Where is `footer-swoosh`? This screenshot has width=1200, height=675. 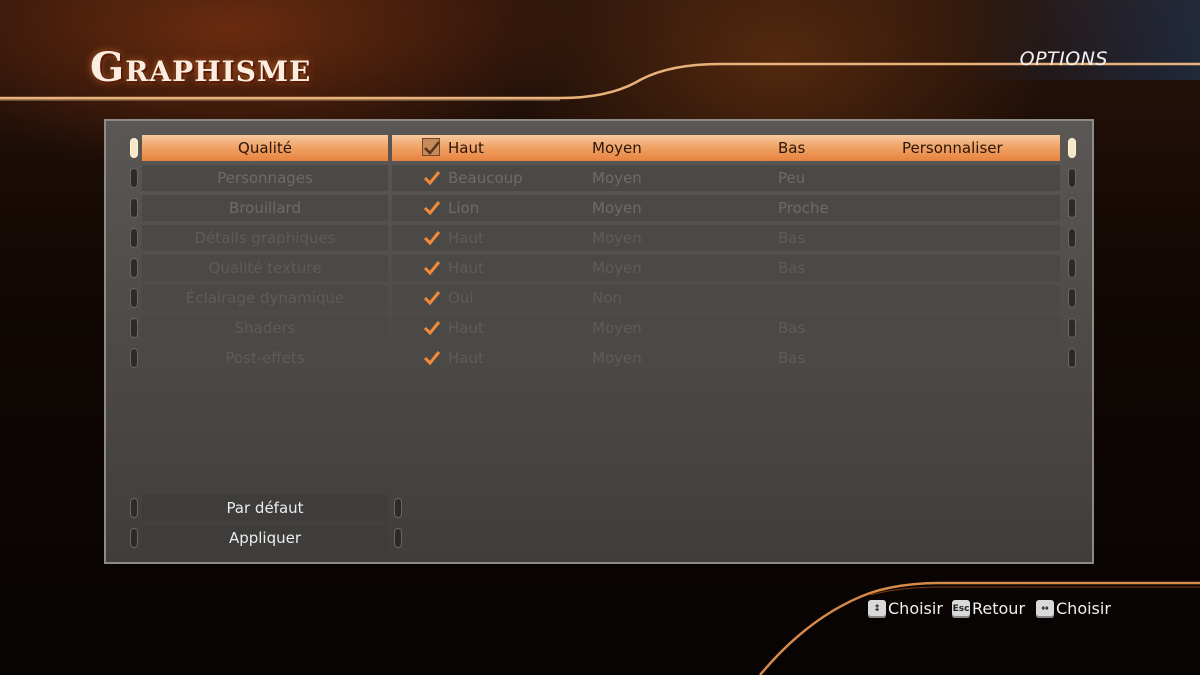
footer-swoosh is located at coordinates (979, 628).